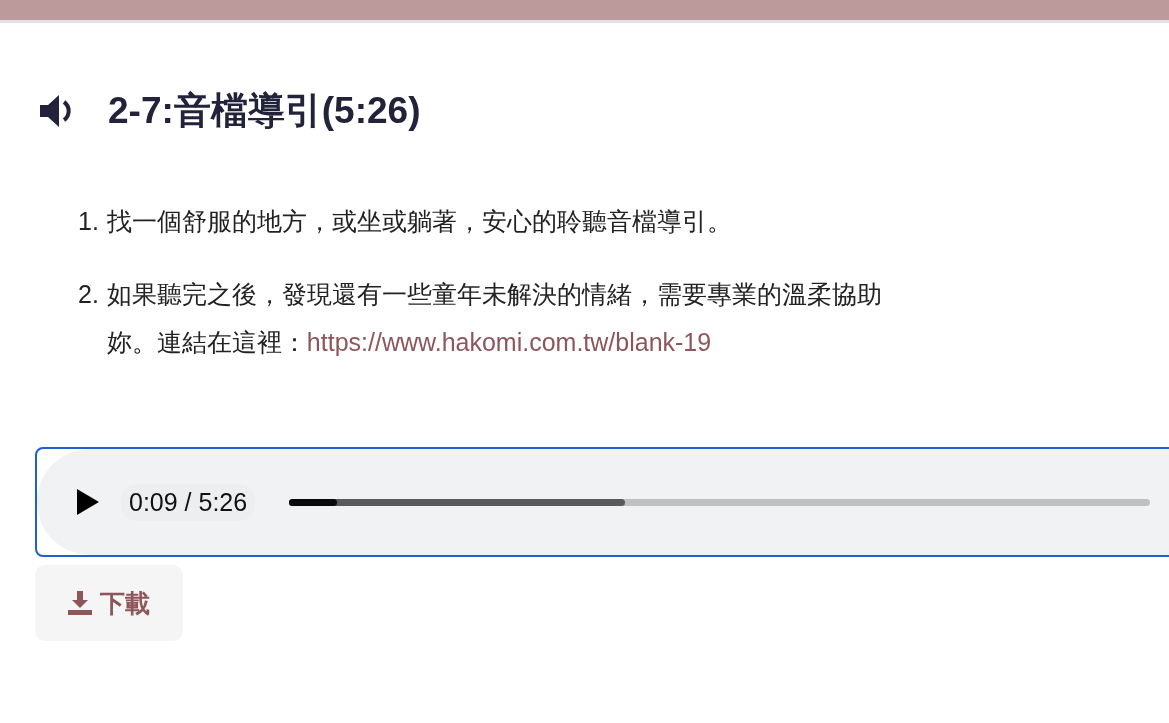  Describe the element at coordinates (88, 221) in the screenshot. I see `step-number: 1.` at that location.